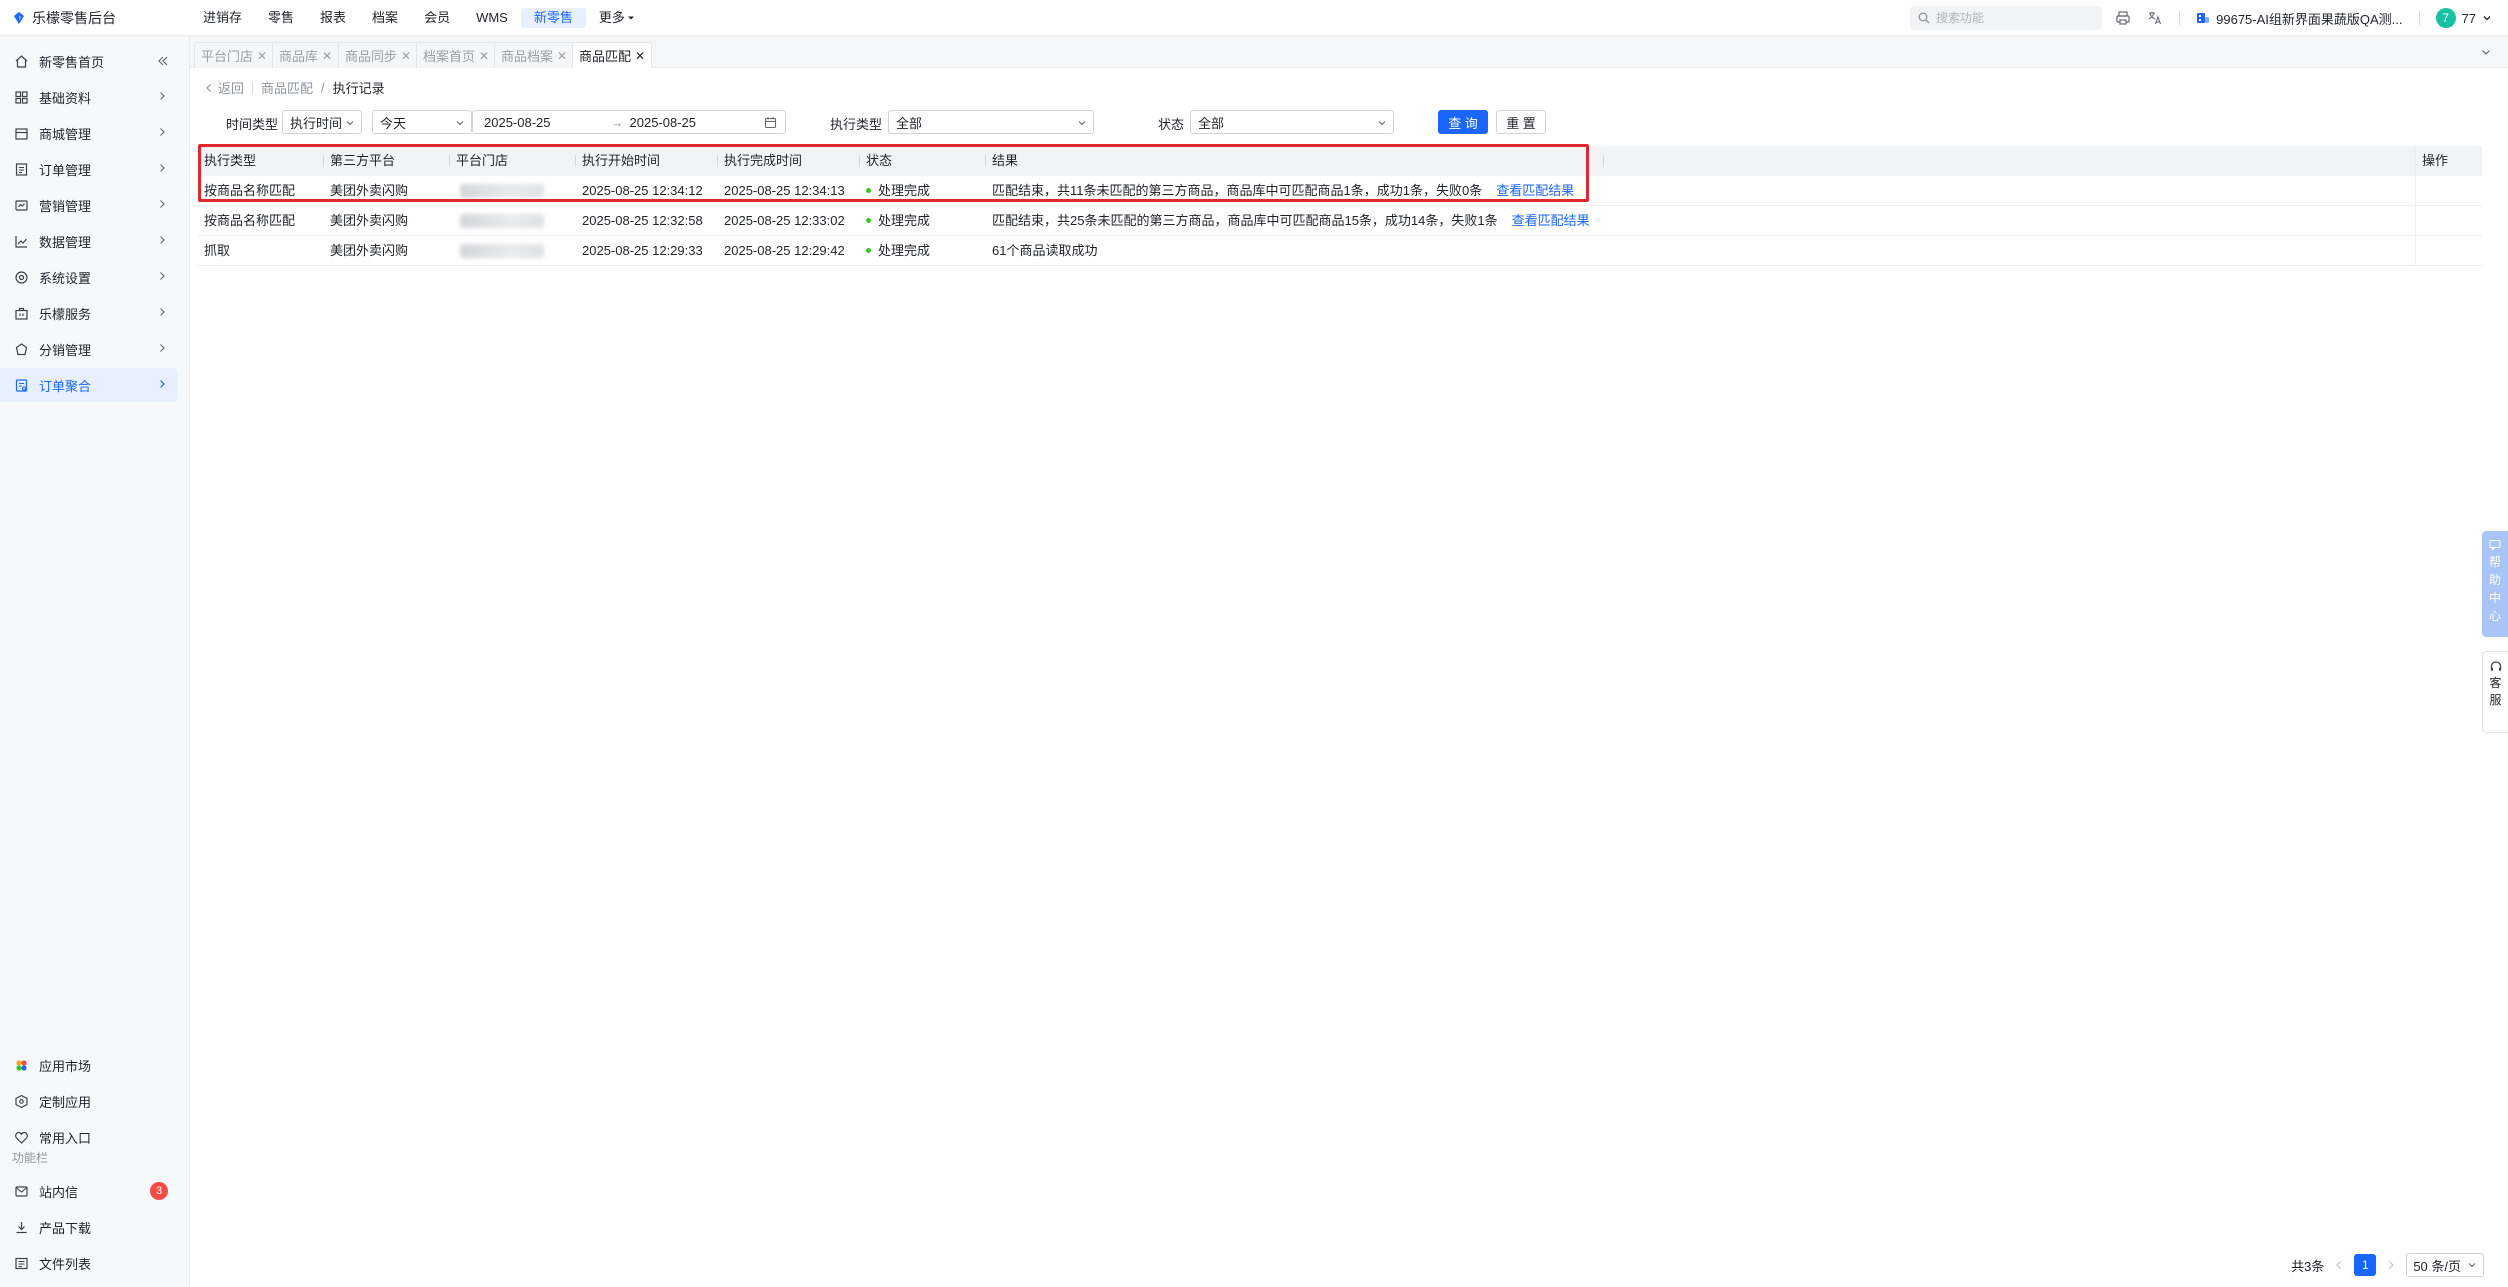 This screenshot has height=1287, width=2508. I want to click on function-bar-label: 功能栏, so click(30, 1158).